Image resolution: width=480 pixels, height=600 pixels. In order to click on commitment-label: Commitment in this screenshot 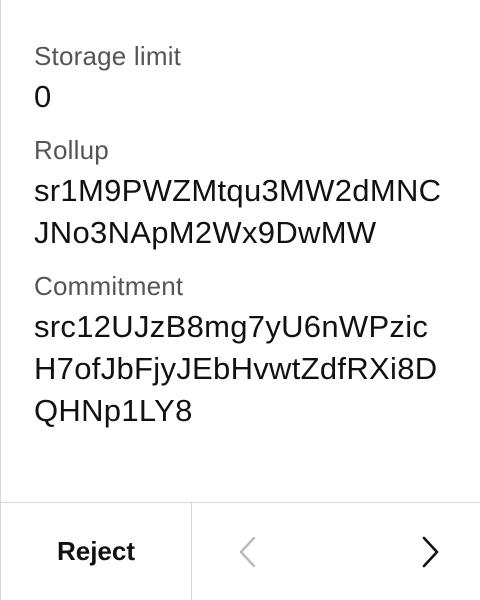, I will do `click(109, 286)`.